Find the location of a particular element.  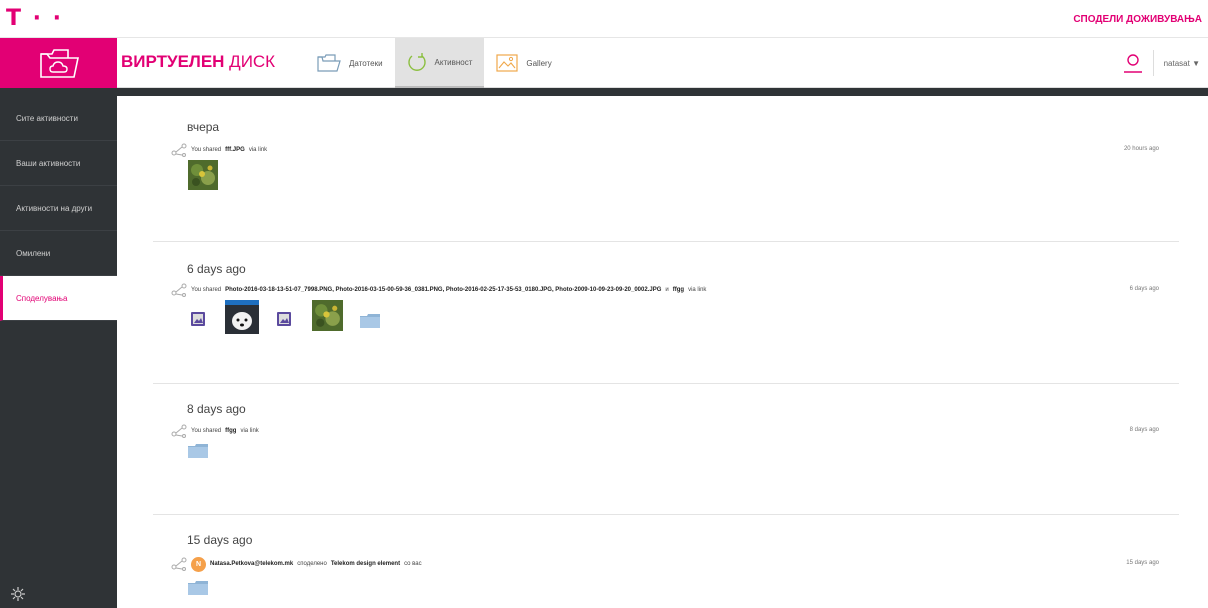

cloud-folder-icon is located at coordinates (59, 63).